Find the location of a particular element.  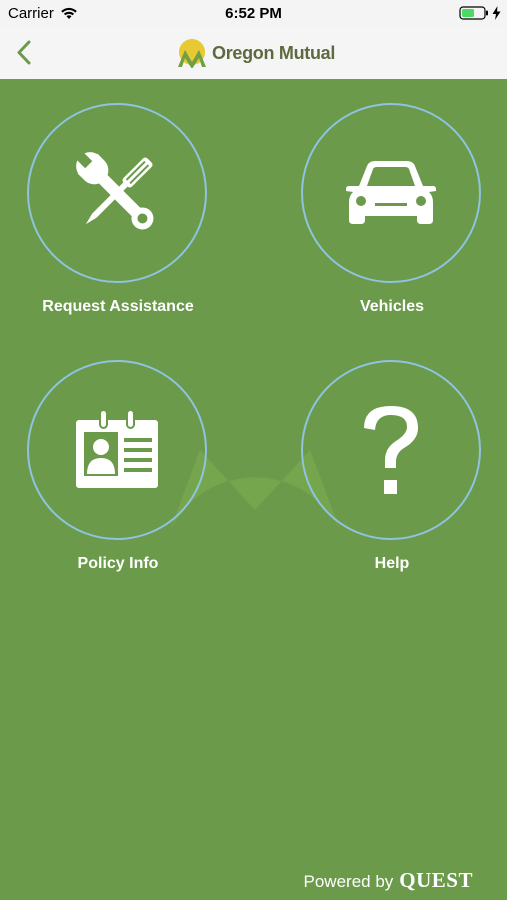

back-button is located at coordinates (27, 53).